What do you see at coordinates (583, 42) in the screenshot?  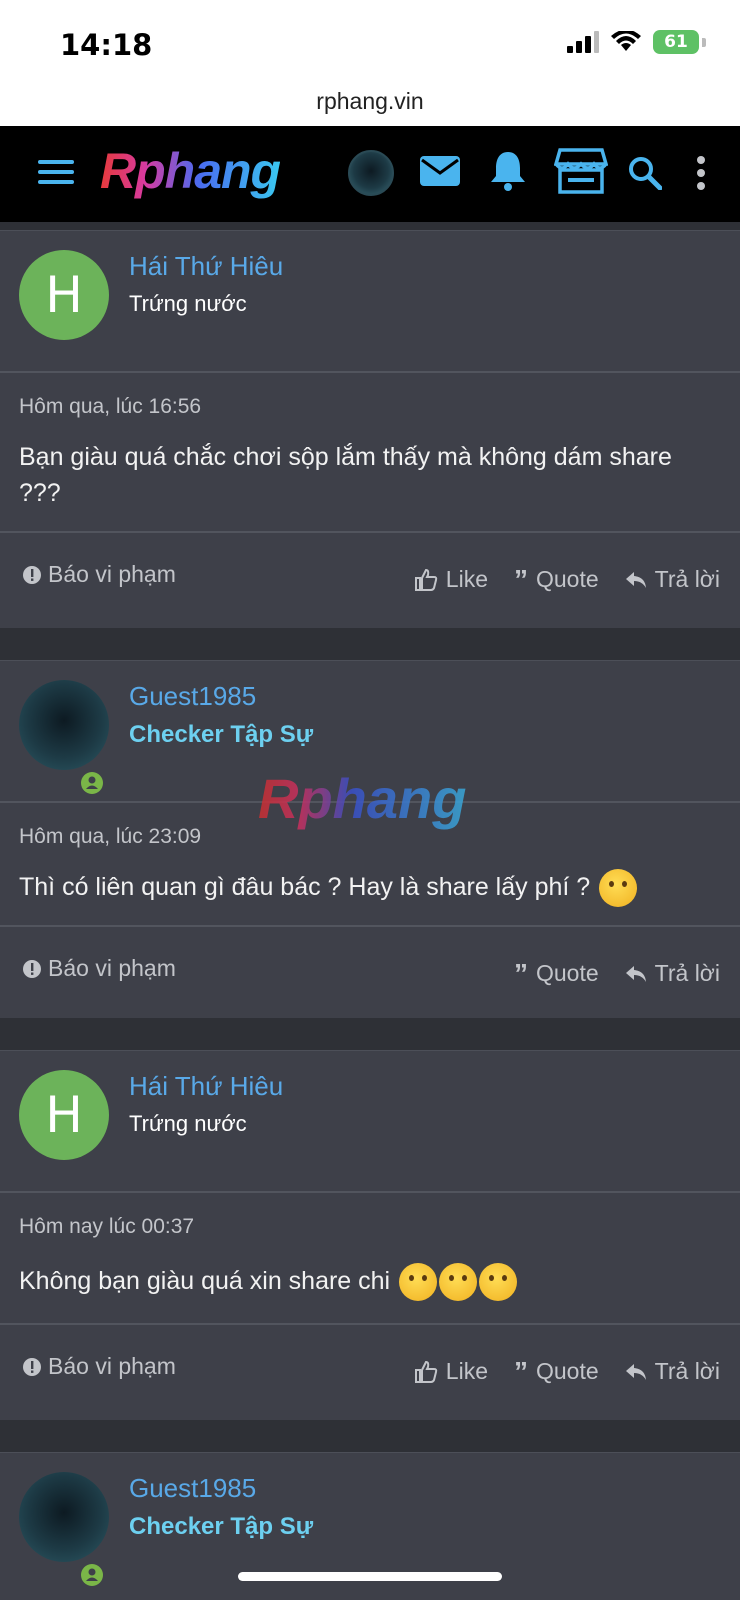 I see `cellular-signal-icon` at bounding box center [583, 42].